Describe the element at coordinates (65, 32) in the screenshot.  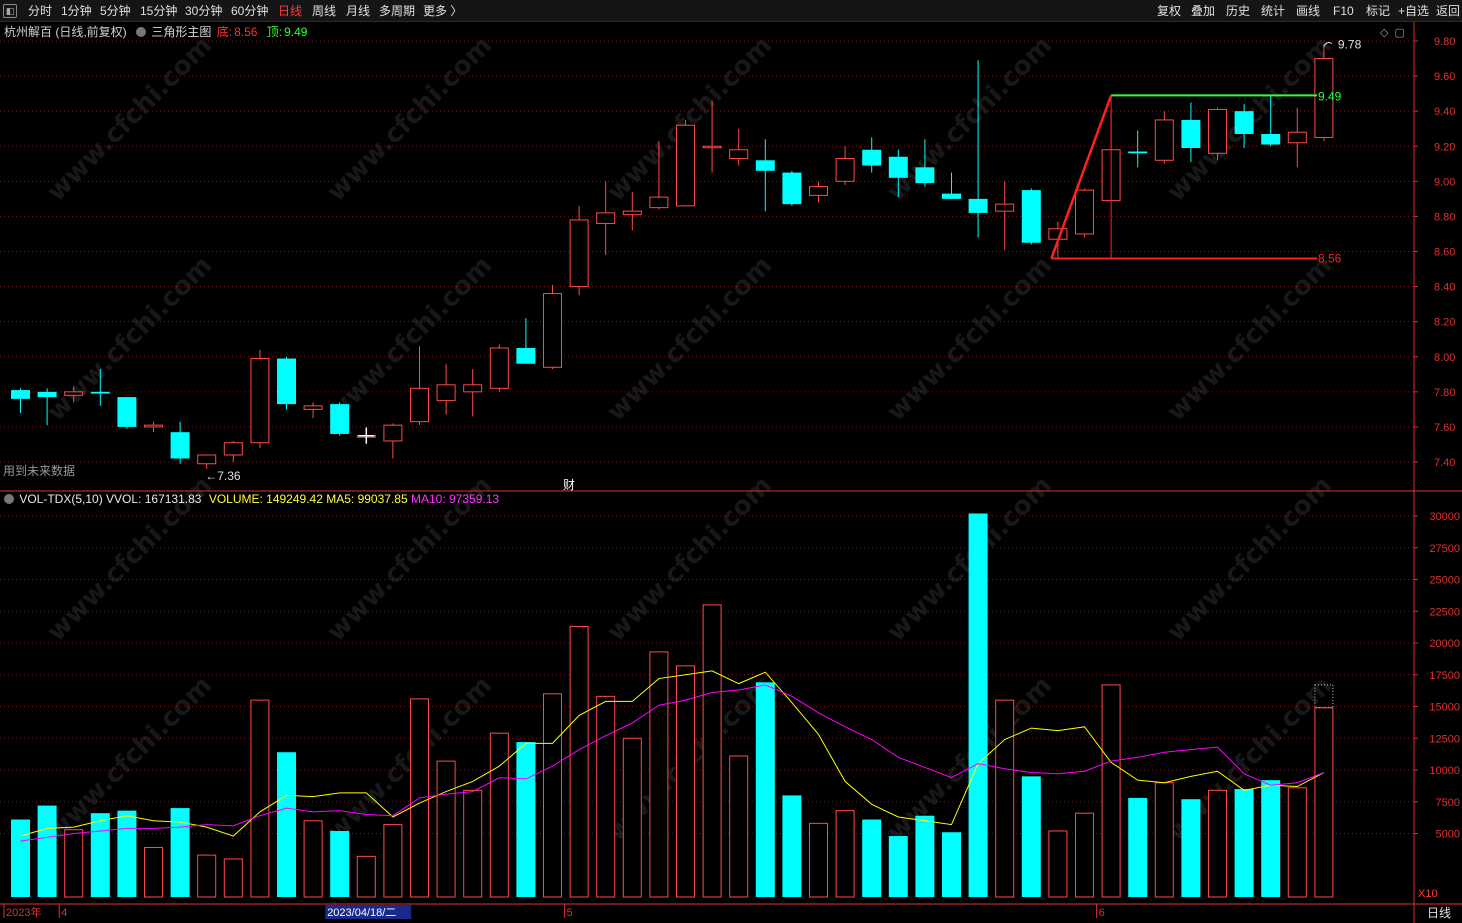
I see `stock-title: 杭州解百 (日线,前复权)` at that location.